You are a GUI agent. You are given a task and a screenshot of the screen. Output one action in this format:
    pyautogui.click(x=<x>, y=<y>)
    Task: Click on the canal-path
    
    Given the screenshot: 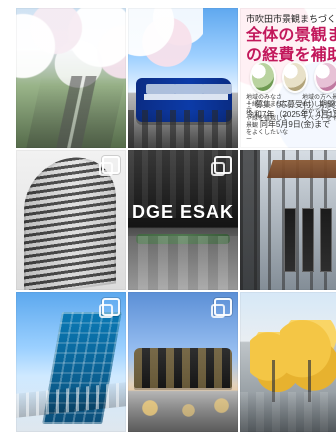 What is the action you would take?
    pyautogui.click(x=76, y=112)
    